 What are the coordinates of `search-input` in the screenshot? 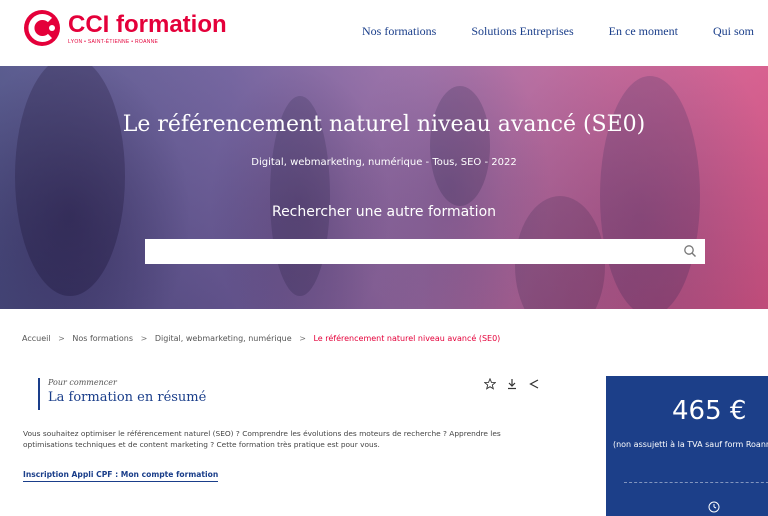 It's located at (413, 250).